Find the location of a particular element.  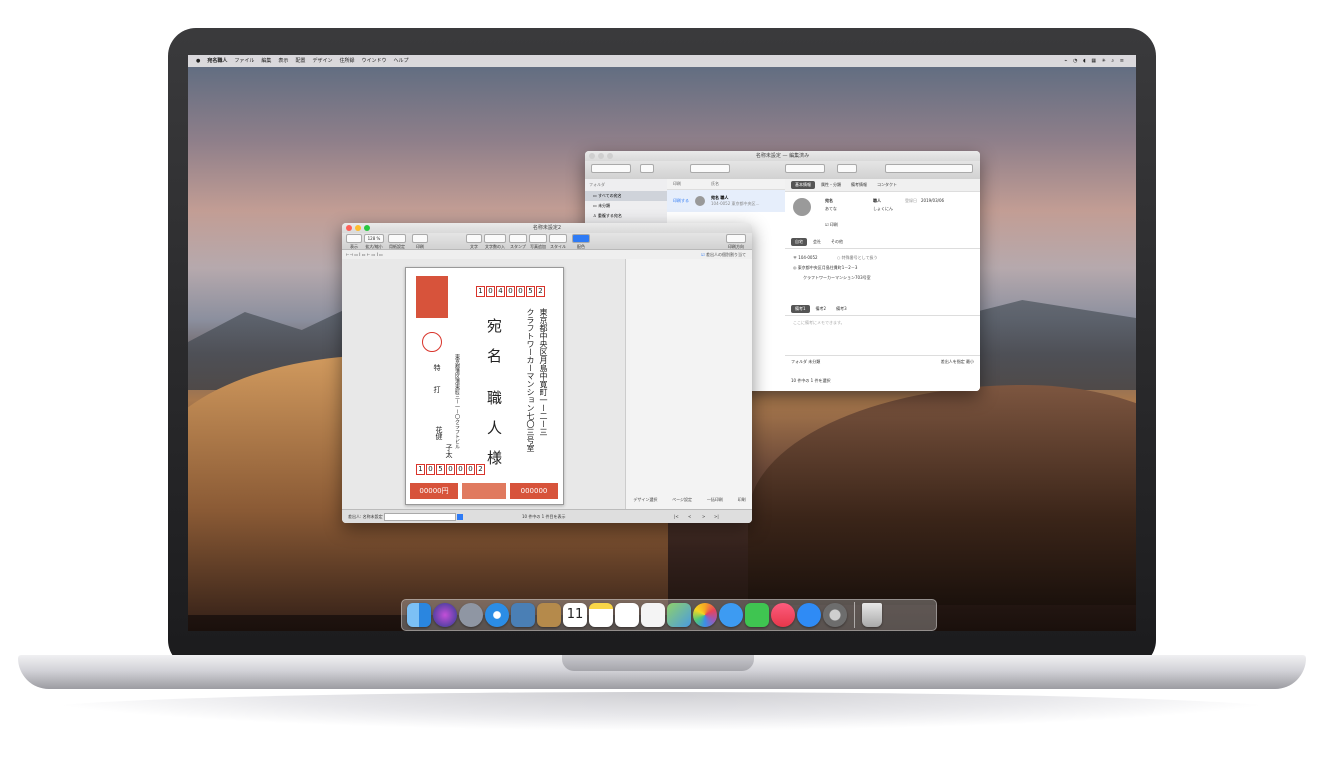

nav-first-button: |< is located at coordinates (676, 516).